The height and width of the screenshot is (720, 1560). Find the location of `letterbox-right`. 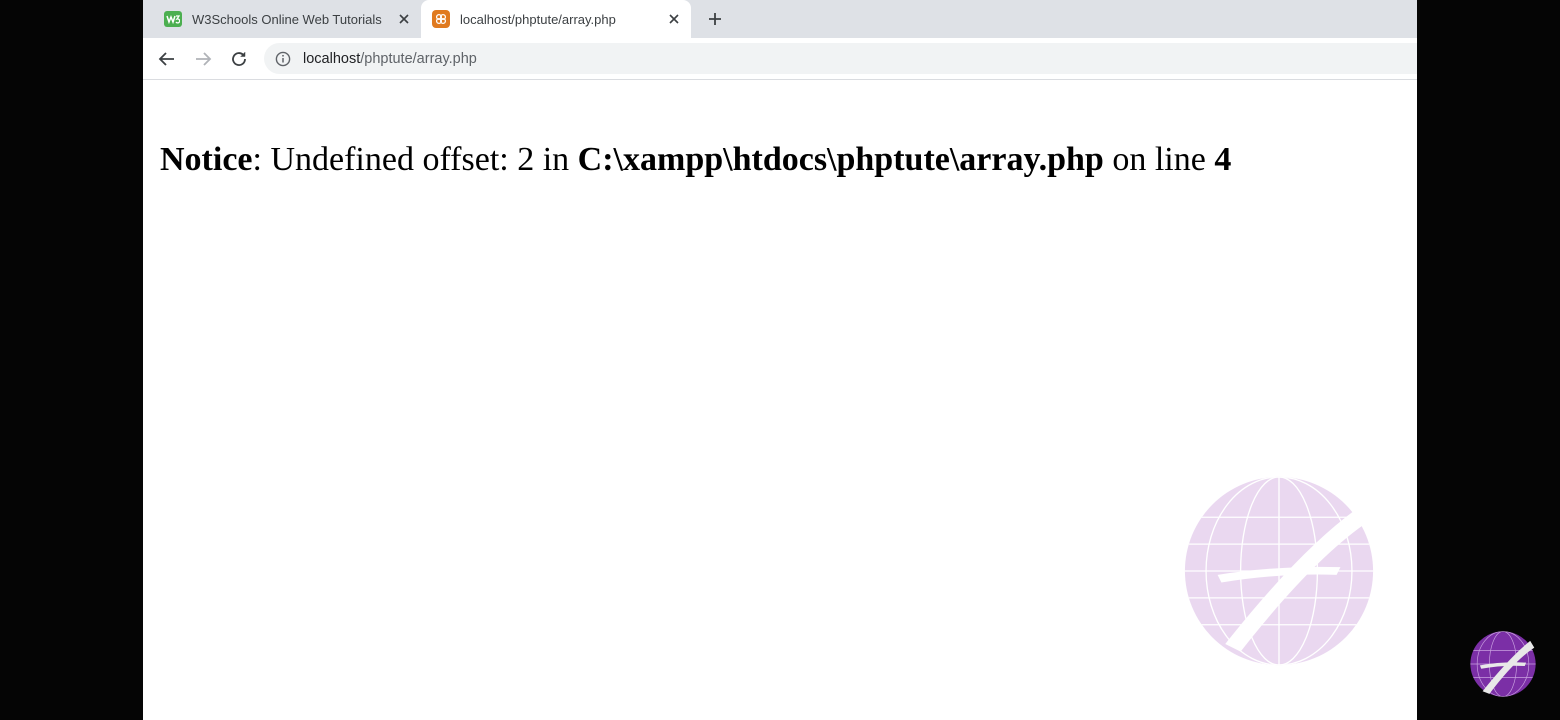

letterbox-right is located at coordinates (1488, 360).